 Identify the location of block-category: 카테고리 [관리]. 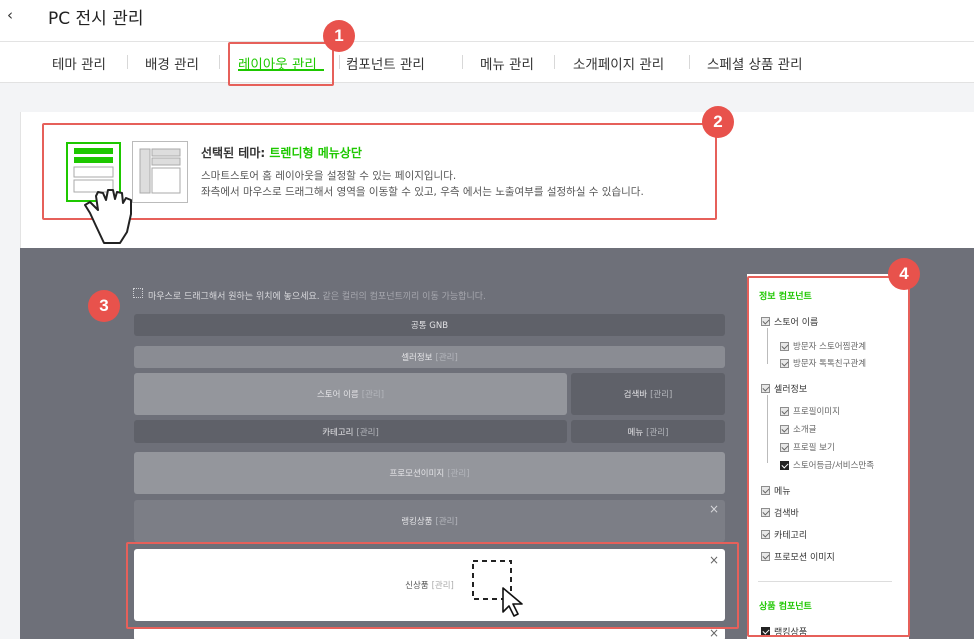
(350, 431).